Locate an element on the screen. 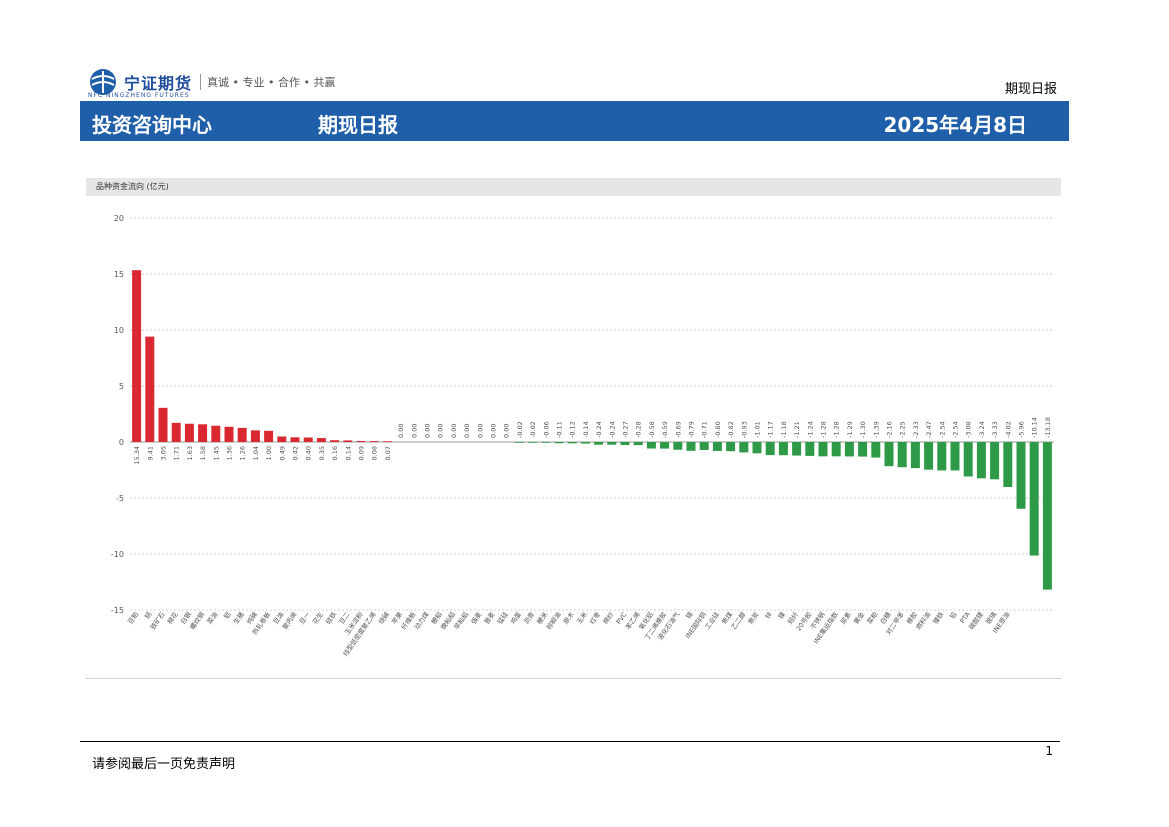 The width and height of the screenshot is (1169, 827). x-tick-label: 乙二醇 is located at coordinates (738, 621).